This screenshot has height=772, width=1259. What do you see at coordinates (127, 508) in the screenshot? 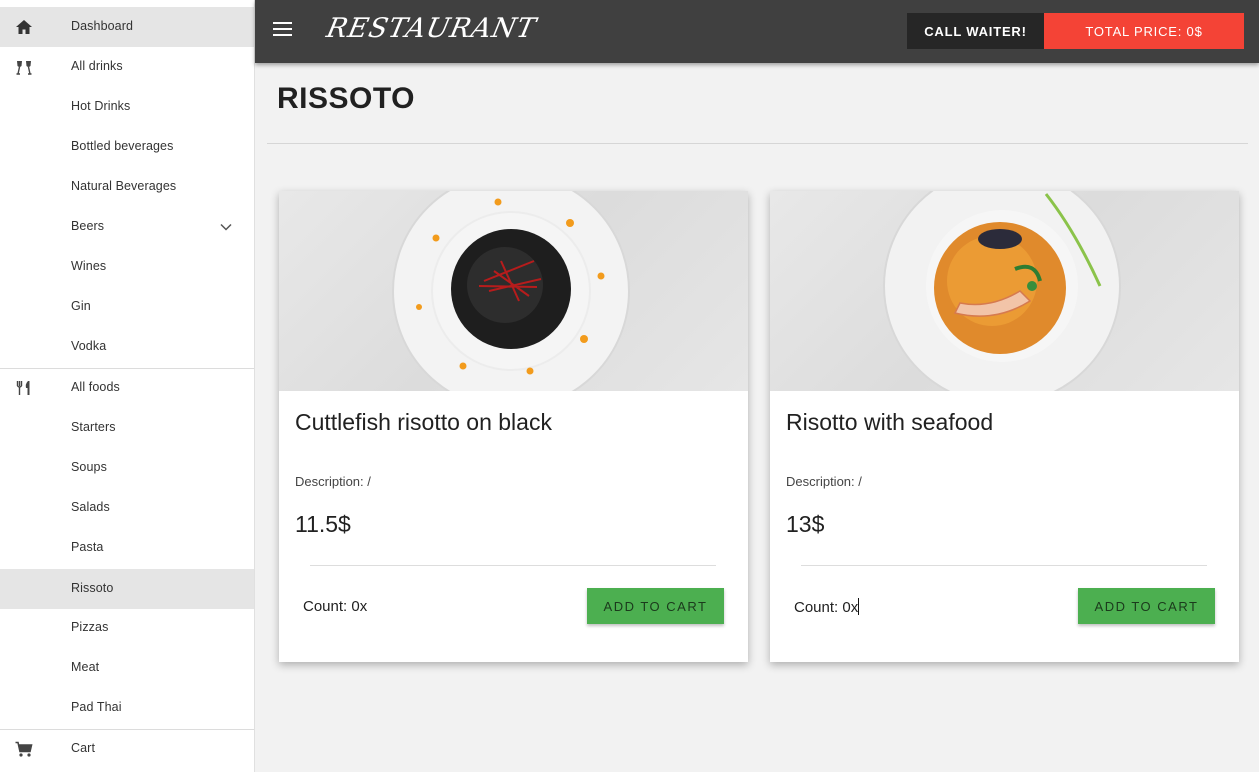
I see `sidebar-item-salads: Salads` at bounding box center [127, 508].